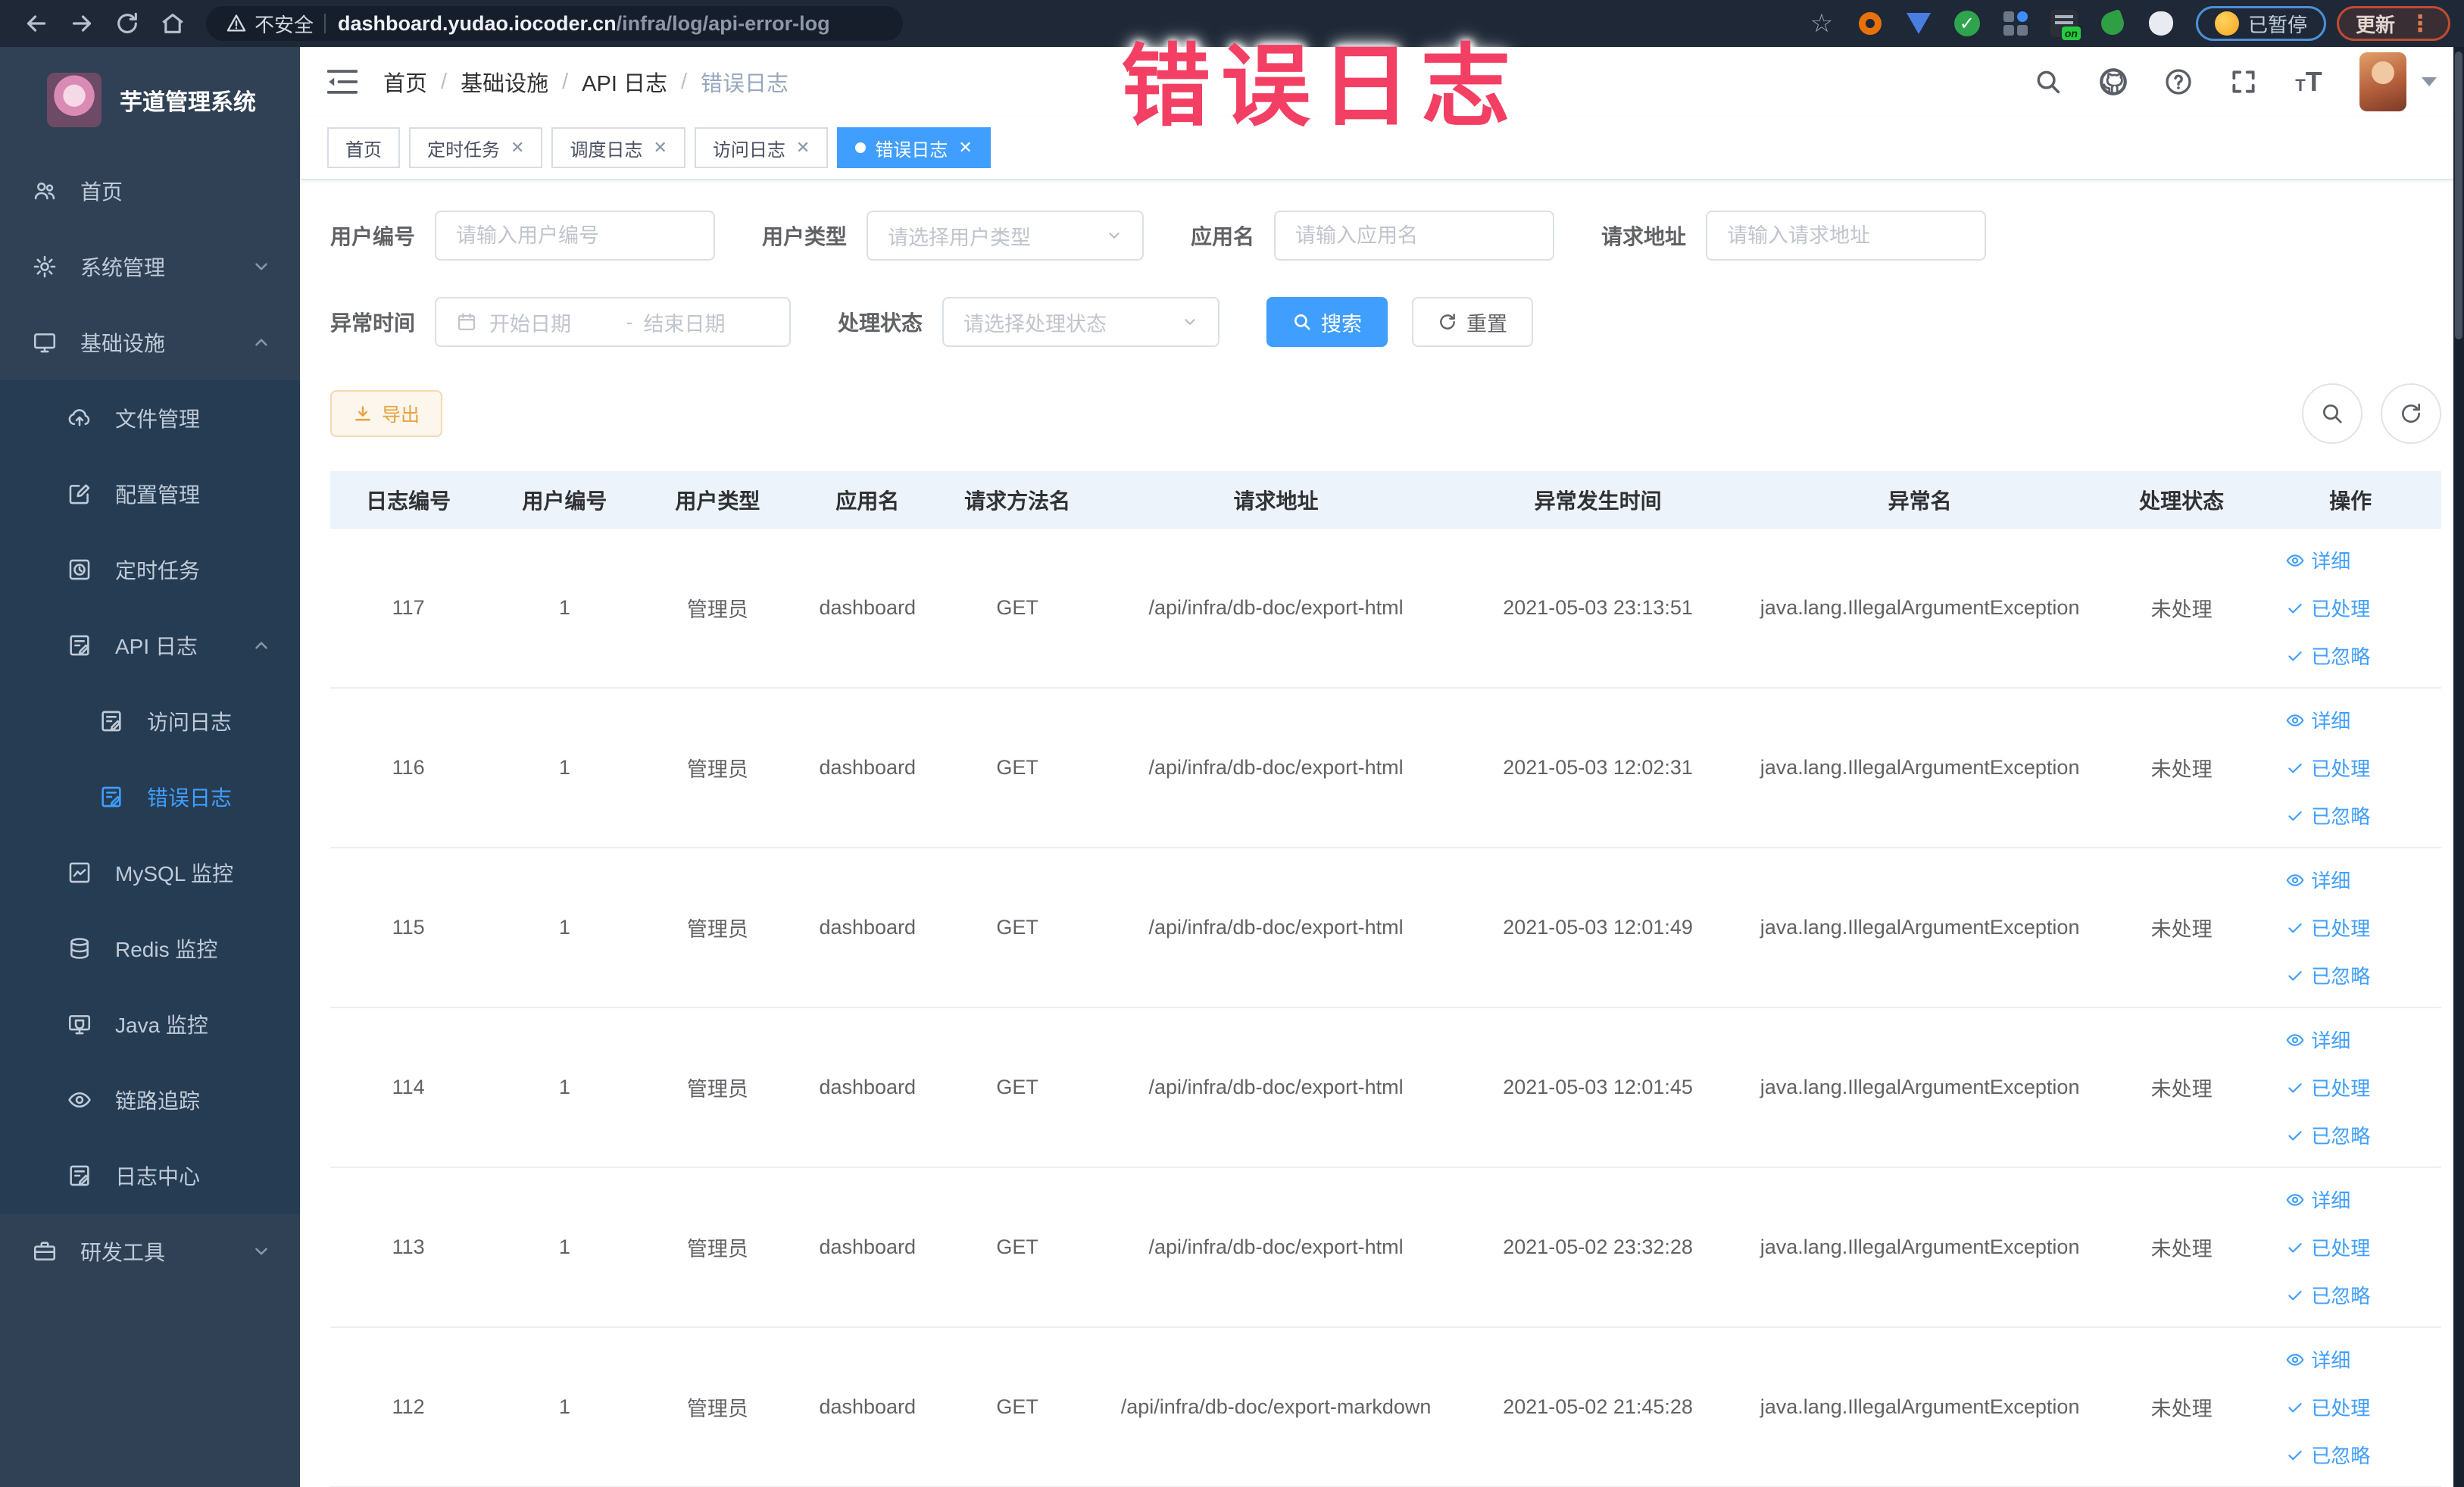  Describe the element at coordinates (1846, 236) in the screenshot. I see `request-url-input` at that location.